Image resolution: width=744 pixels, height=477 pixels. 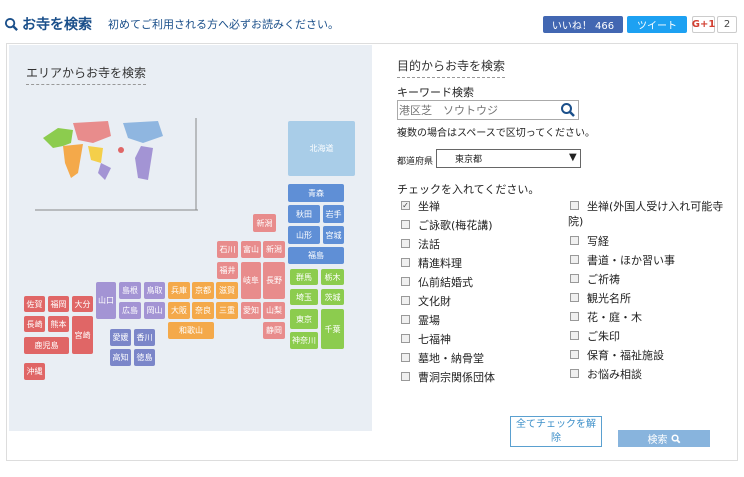 I want to click on option-right-5-label: ご朱印, so click(x=603, y=336).